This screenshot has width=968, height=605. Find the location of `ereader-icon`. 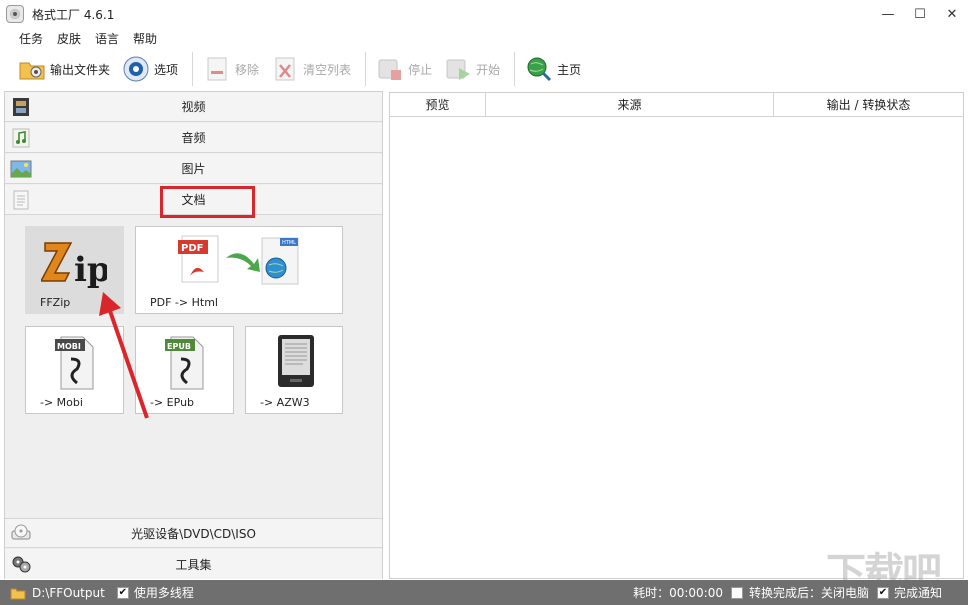

ereader-icon is located at coordinates (296, 361).